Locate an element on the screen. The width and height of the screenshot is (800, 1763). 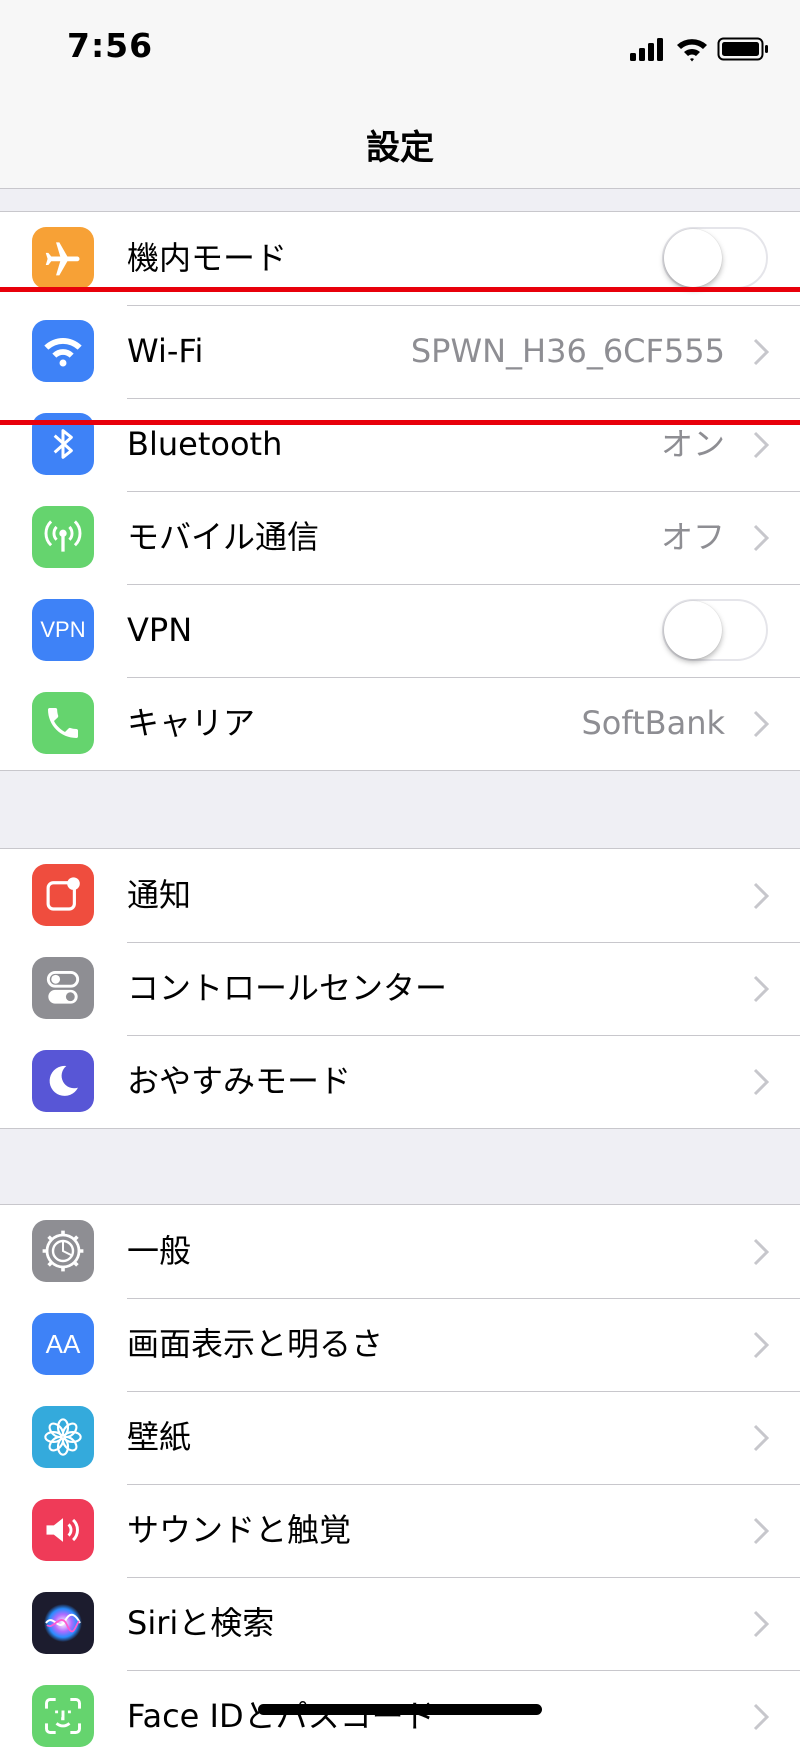
airplane-icon is located at coordinates (63, 258).